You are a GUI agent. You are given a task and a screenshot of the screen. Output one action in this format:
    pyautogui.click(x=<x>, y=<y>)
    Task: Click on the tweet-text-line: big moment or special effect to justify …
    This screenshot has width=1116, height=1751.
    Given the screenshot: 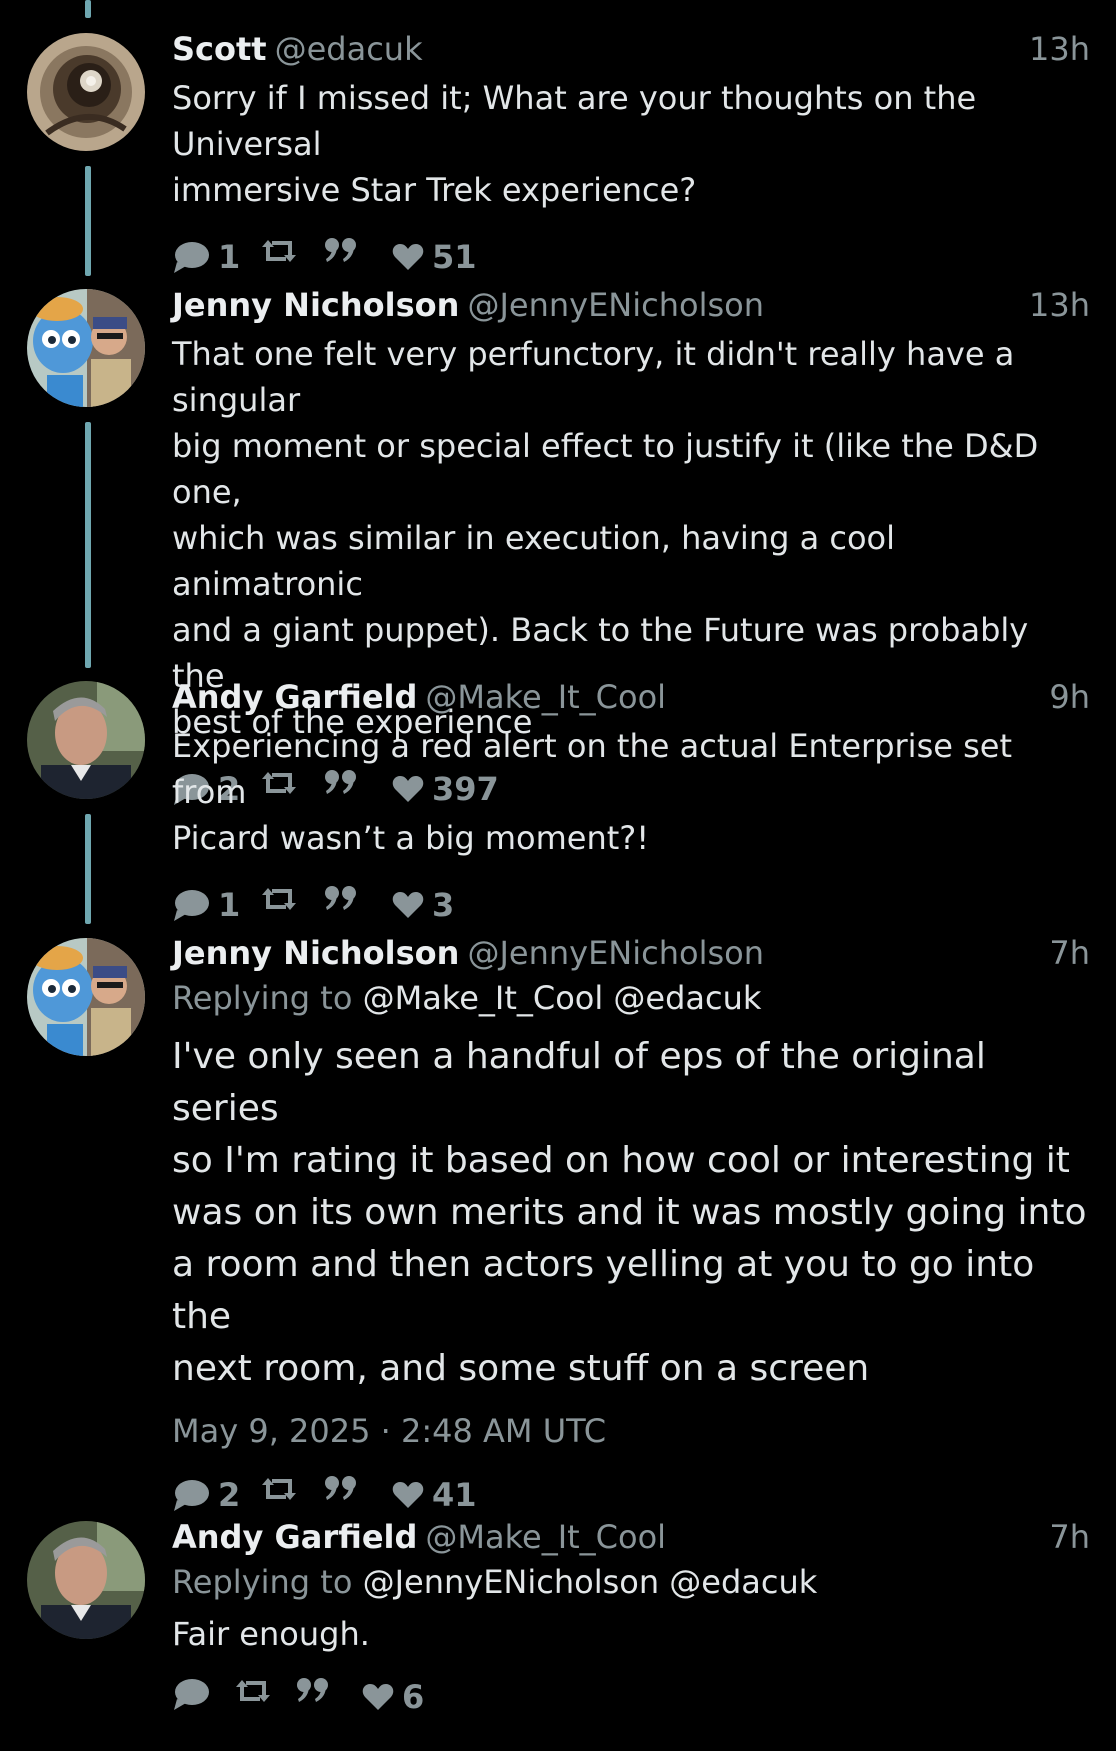 What is the action you would take?
    pyautogui.click(x=605, y=469)
    